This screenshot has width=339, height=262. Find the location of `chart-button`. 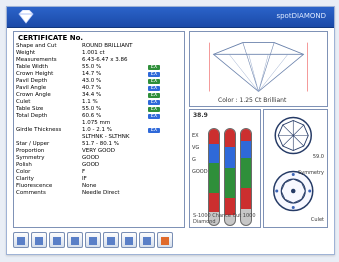

chart-button is located at coordinates (93, 240).